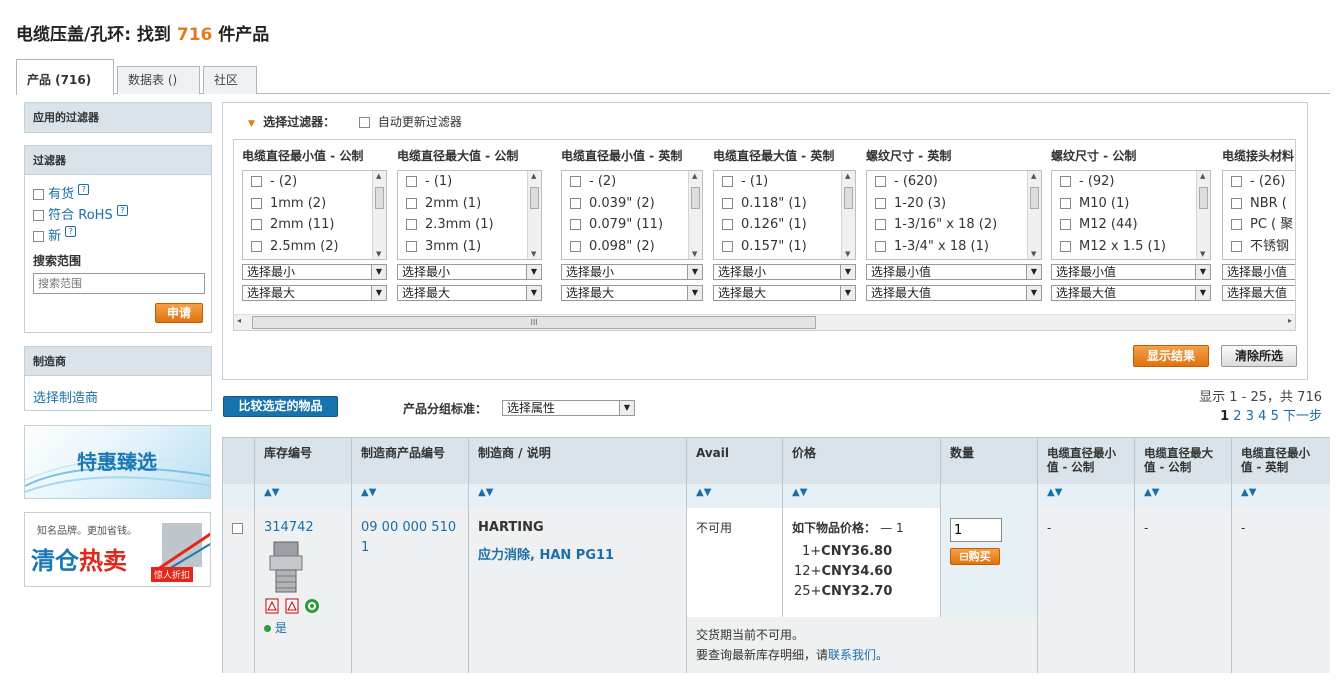 The image size is (1337, 687). What do you see at coordinates (117, 549) in the screenshot?
I see `promo-banner-clearance: 知名品牌。更加省钱。 清仓热卖 惊人折扣` at bounding box center [117, 549].